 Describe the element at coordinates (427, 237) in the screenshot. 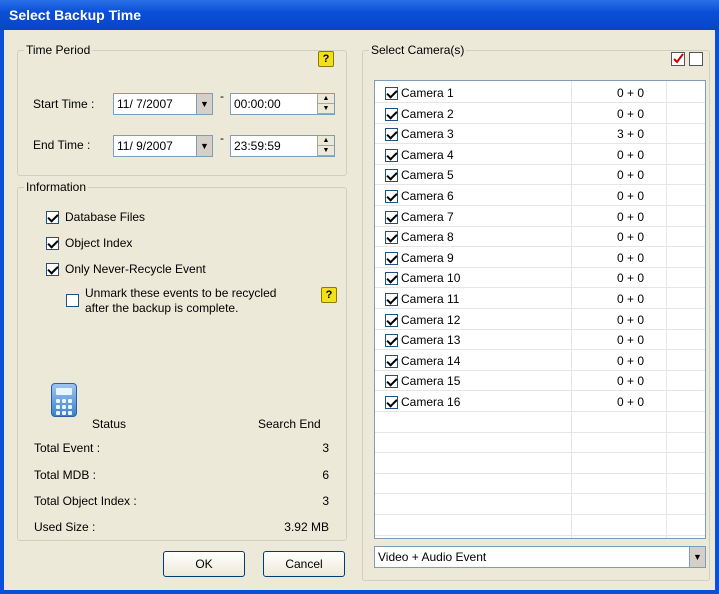

I see `camera-name: Camera 8` at that location.